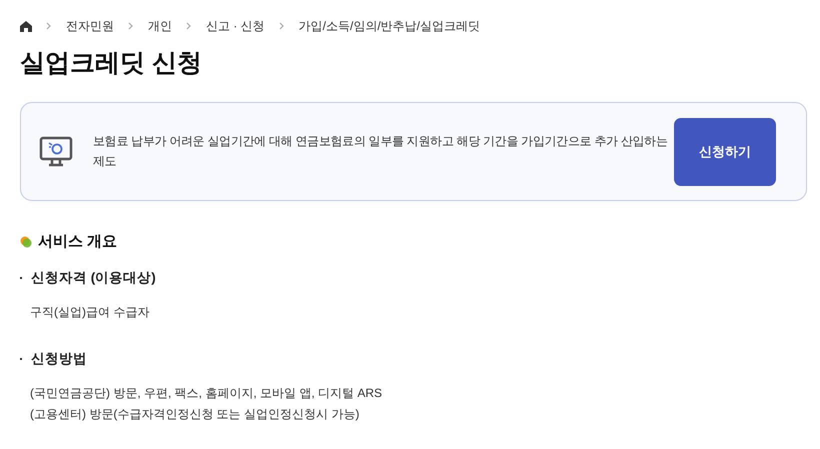 This screenshot has width=820, height=449. I want to click on apply-button: 신청하기, so click(725, 152).